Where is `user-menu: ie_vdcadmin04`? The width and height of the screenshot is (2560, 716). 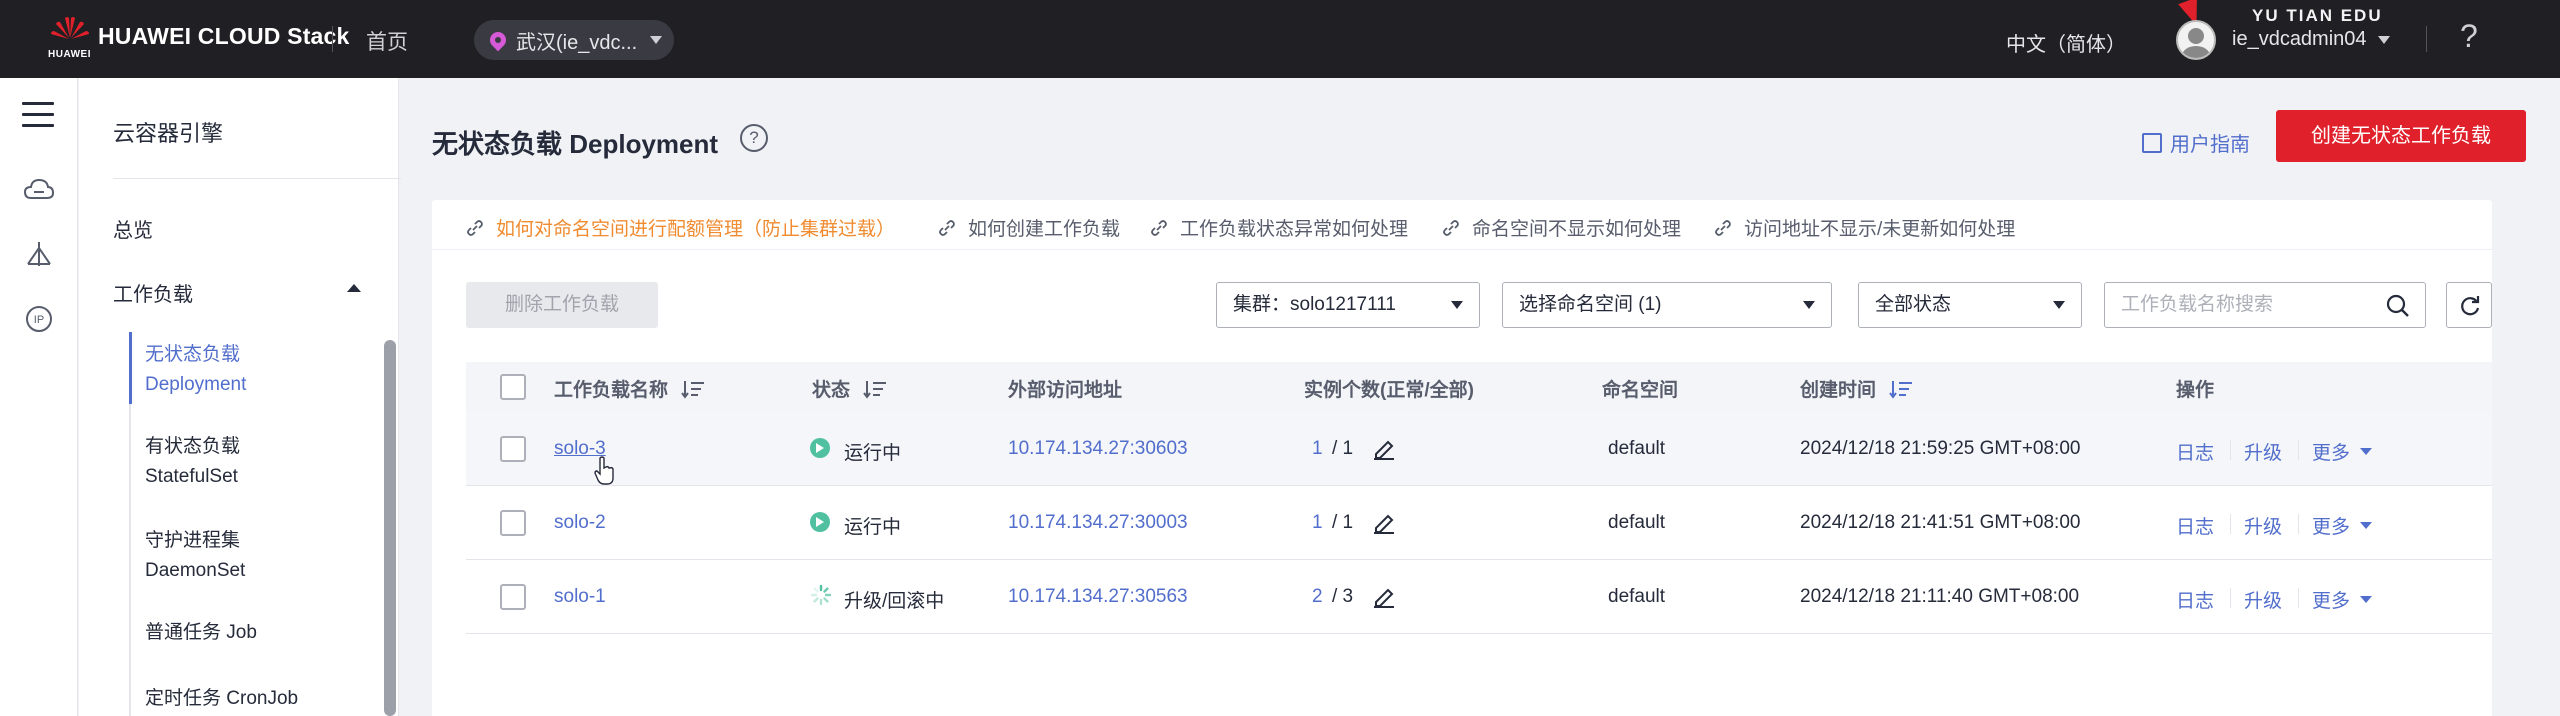
user-menu: ie_vdcadmin04 is located at coordinates (2299, 39).